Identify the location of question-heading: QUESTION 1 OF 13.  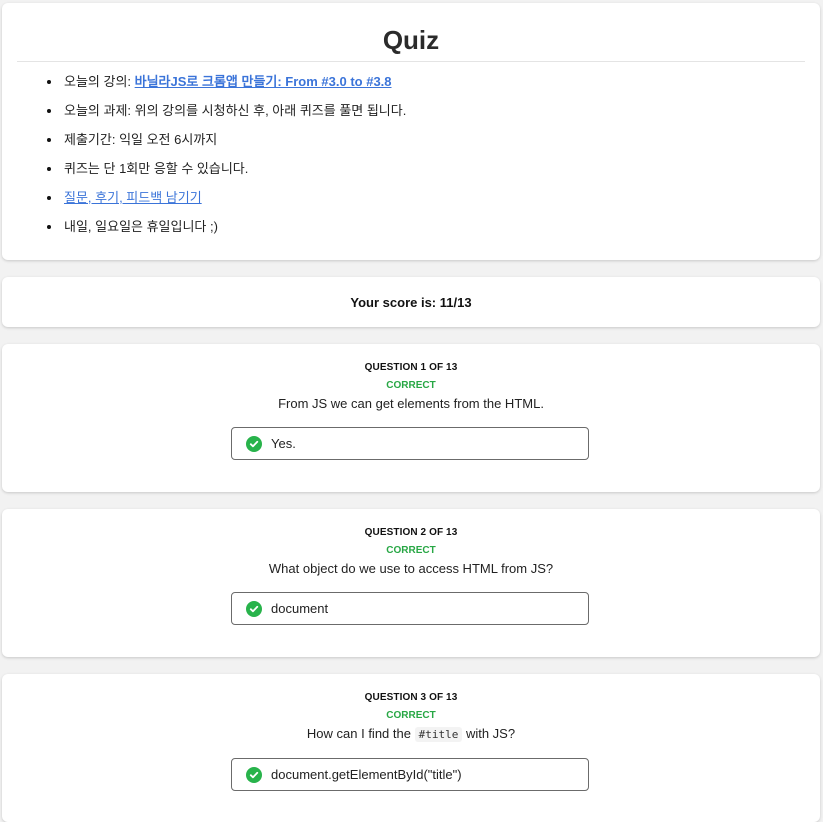
(411, 367).